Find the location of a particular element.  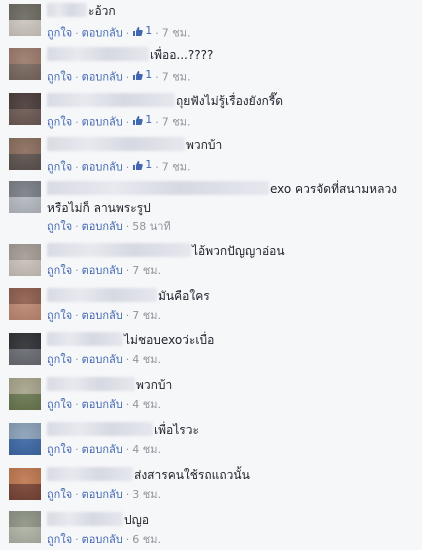

comment-actions: ถูกใจ · ตอบกลับ · 3 ชม. is located at coordinates (104, 495).